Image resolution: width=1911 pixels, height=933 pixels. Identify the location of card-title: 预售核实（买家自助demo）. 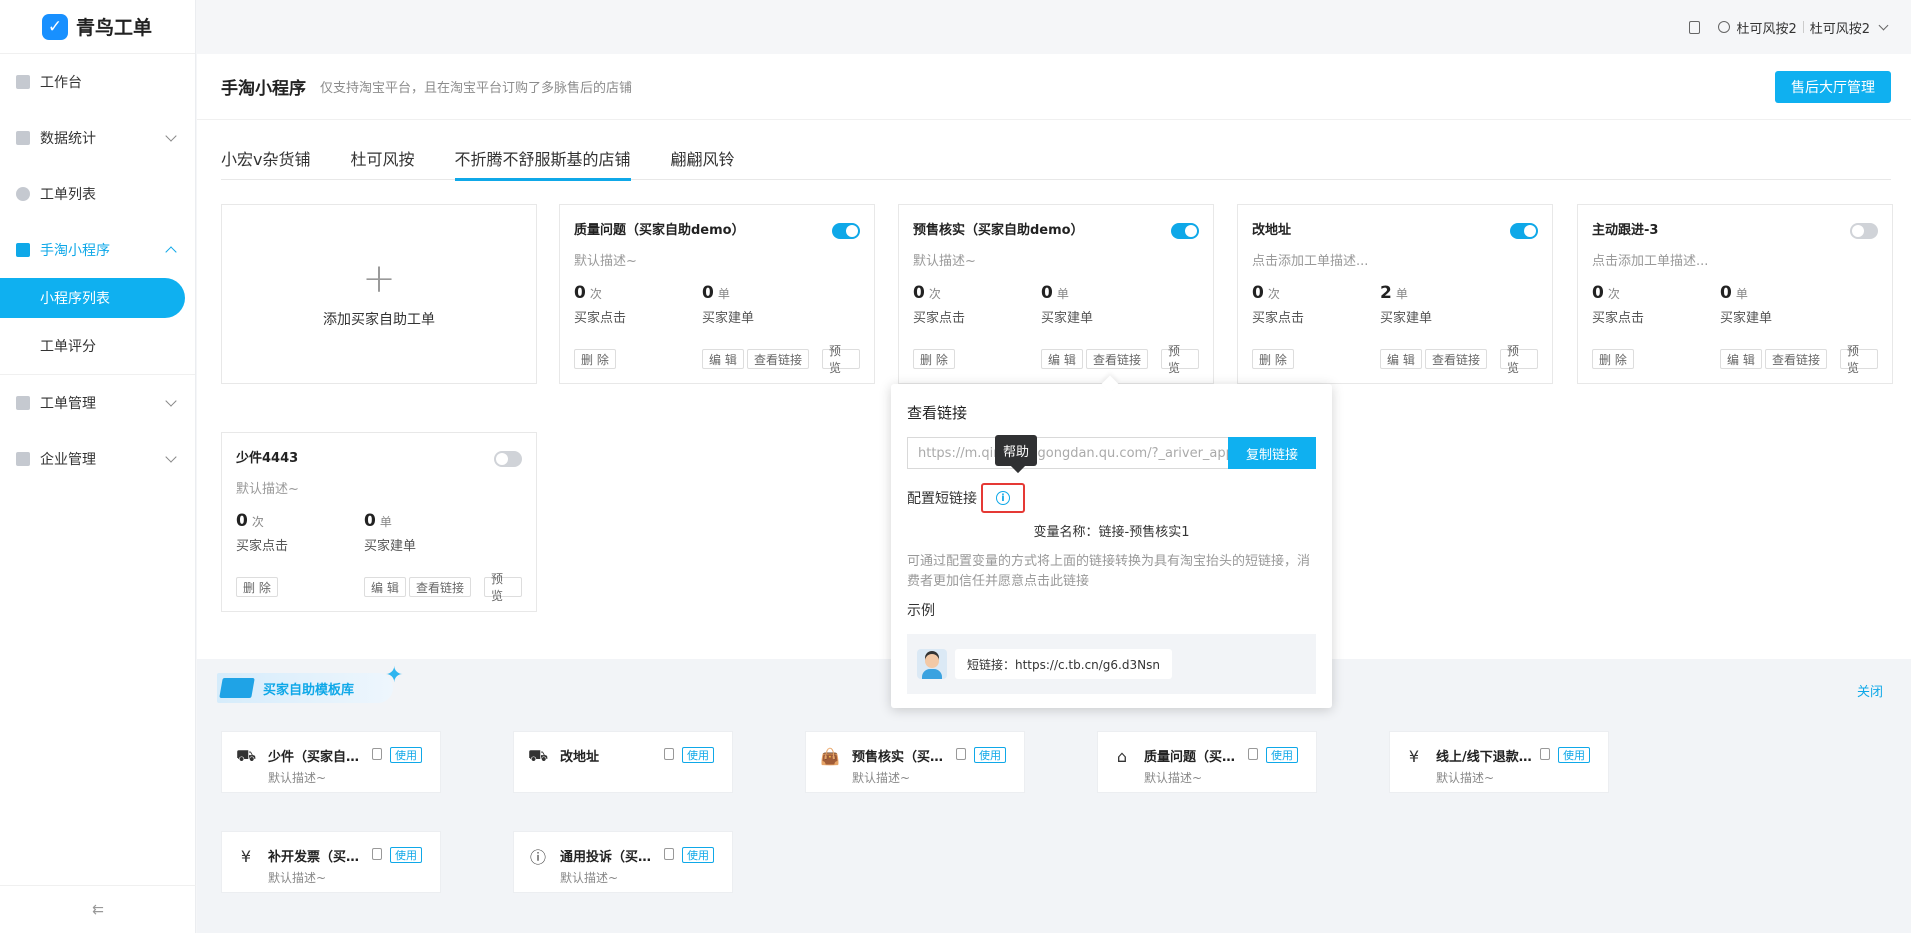
(998, 230).